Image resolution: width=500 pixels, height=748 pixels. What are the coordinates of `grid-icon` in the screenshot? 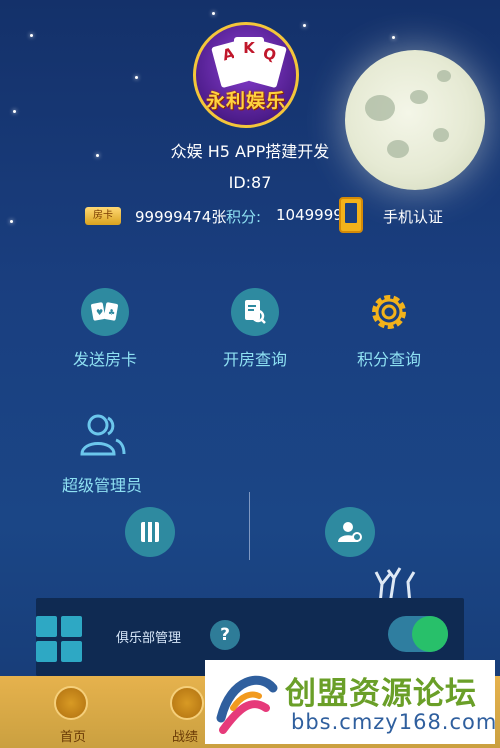 It's located at (59, 639).